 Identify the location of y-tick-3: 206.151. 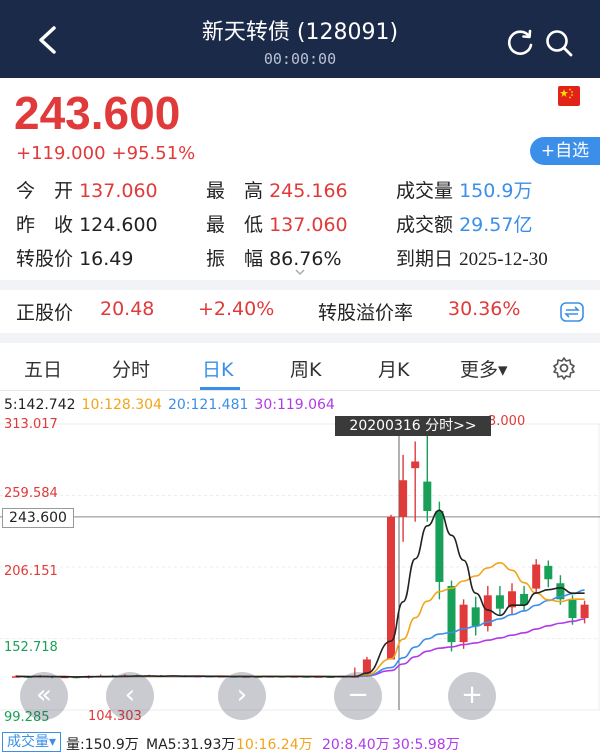
(31, 571).